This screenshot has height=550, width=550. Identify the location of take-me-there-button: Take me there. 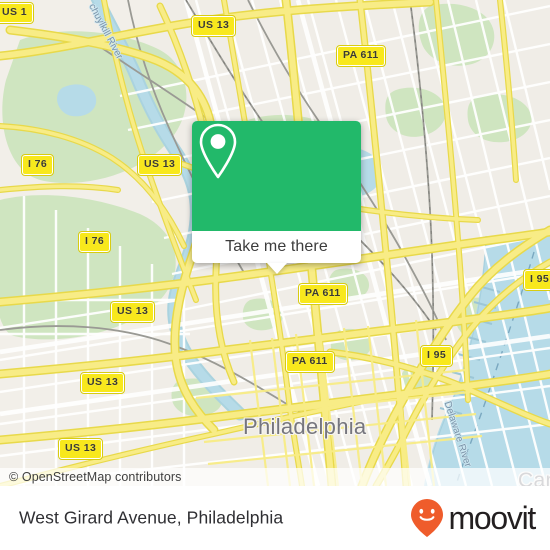
(276, 252).